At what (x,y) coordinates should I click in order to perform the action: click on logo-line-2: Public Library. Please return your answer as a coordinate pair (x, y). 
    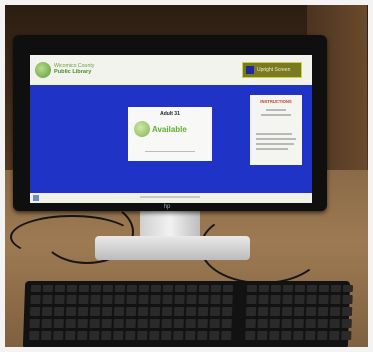
    Looking at the image, I should click on (73, 72).